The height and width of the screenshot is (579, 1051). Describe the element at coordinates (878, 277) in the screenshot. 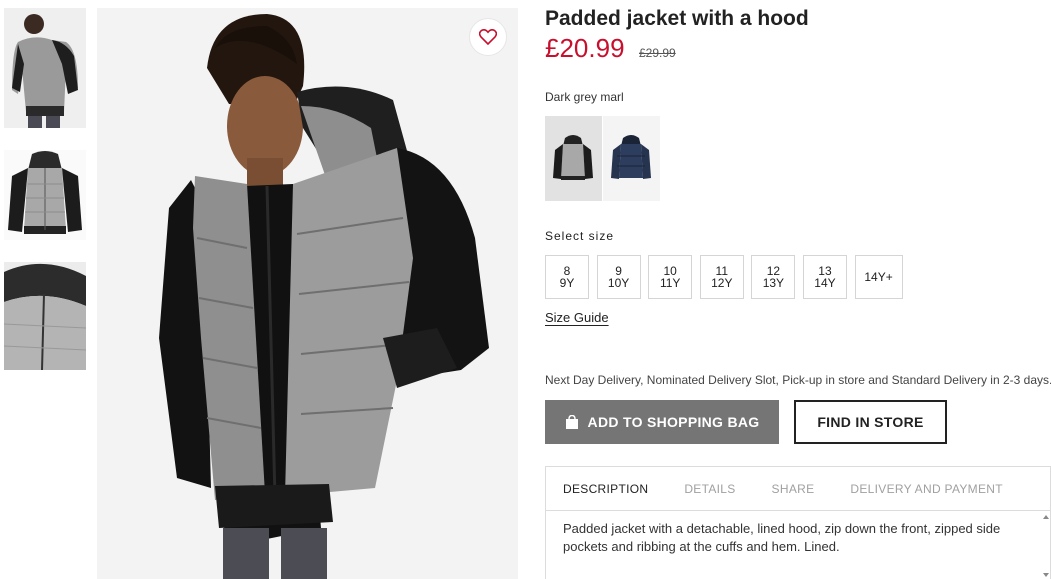

I see `size-option-14y-plus: 14Y+` at that location.